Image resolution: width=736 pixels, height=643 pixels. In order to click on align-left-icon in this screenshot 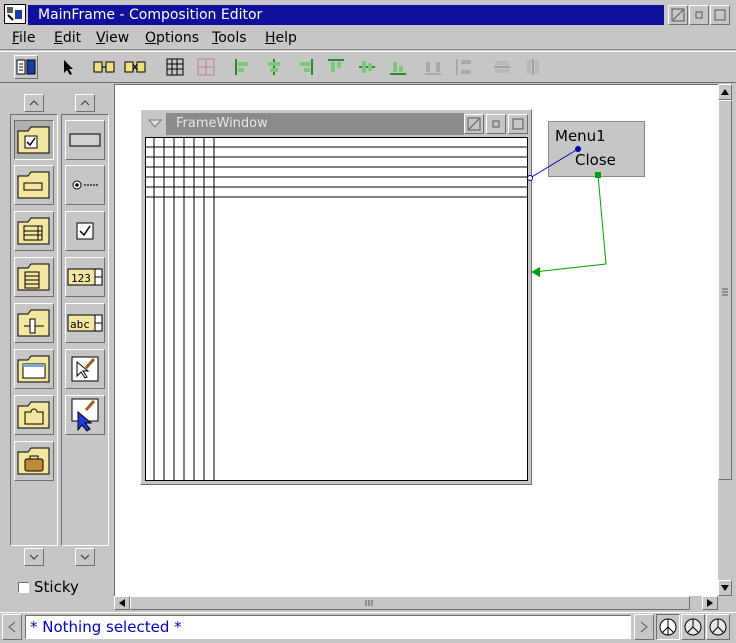, I will do `click(241, 67)`.